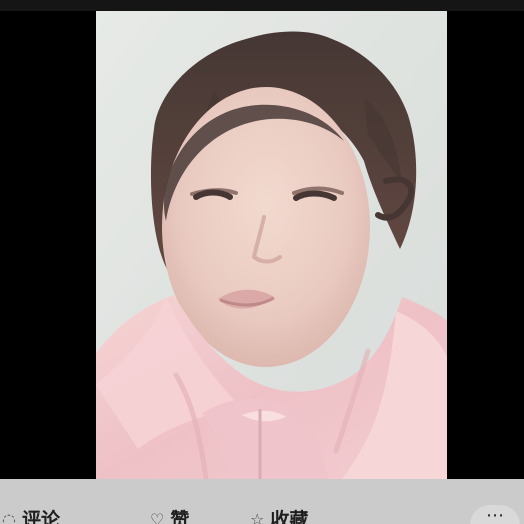  I want to click on more-button: ⋯, so click(495, 514).